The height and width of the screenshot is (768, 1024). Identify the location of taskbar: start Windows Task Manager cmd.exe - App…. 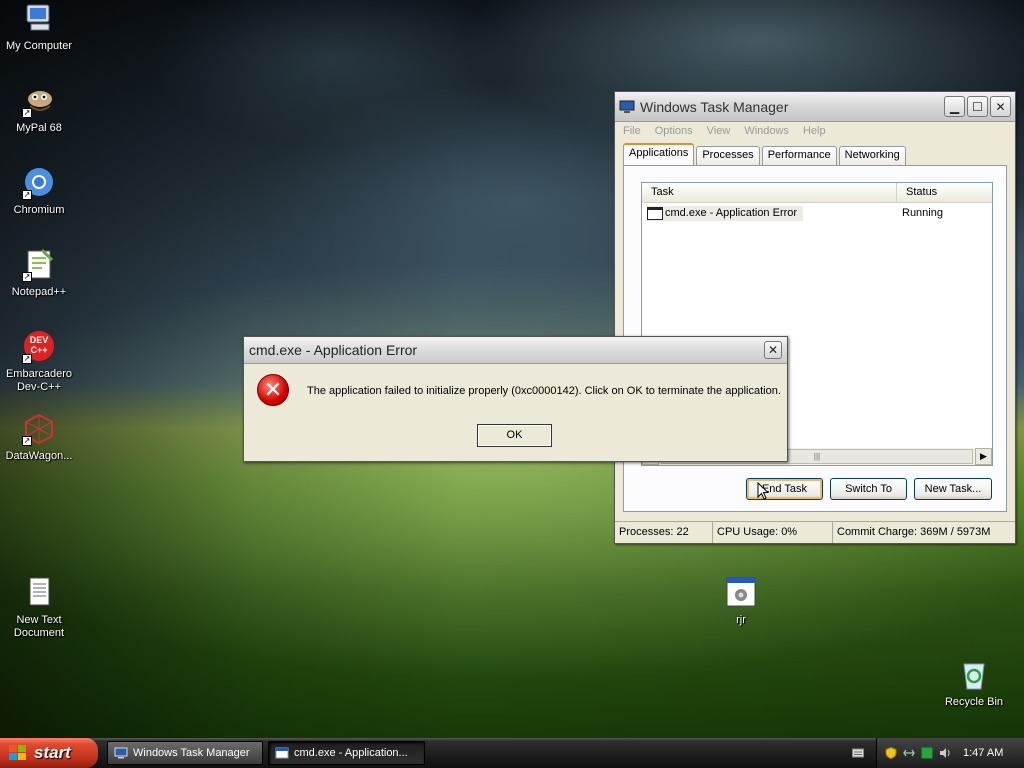
(512, 753).